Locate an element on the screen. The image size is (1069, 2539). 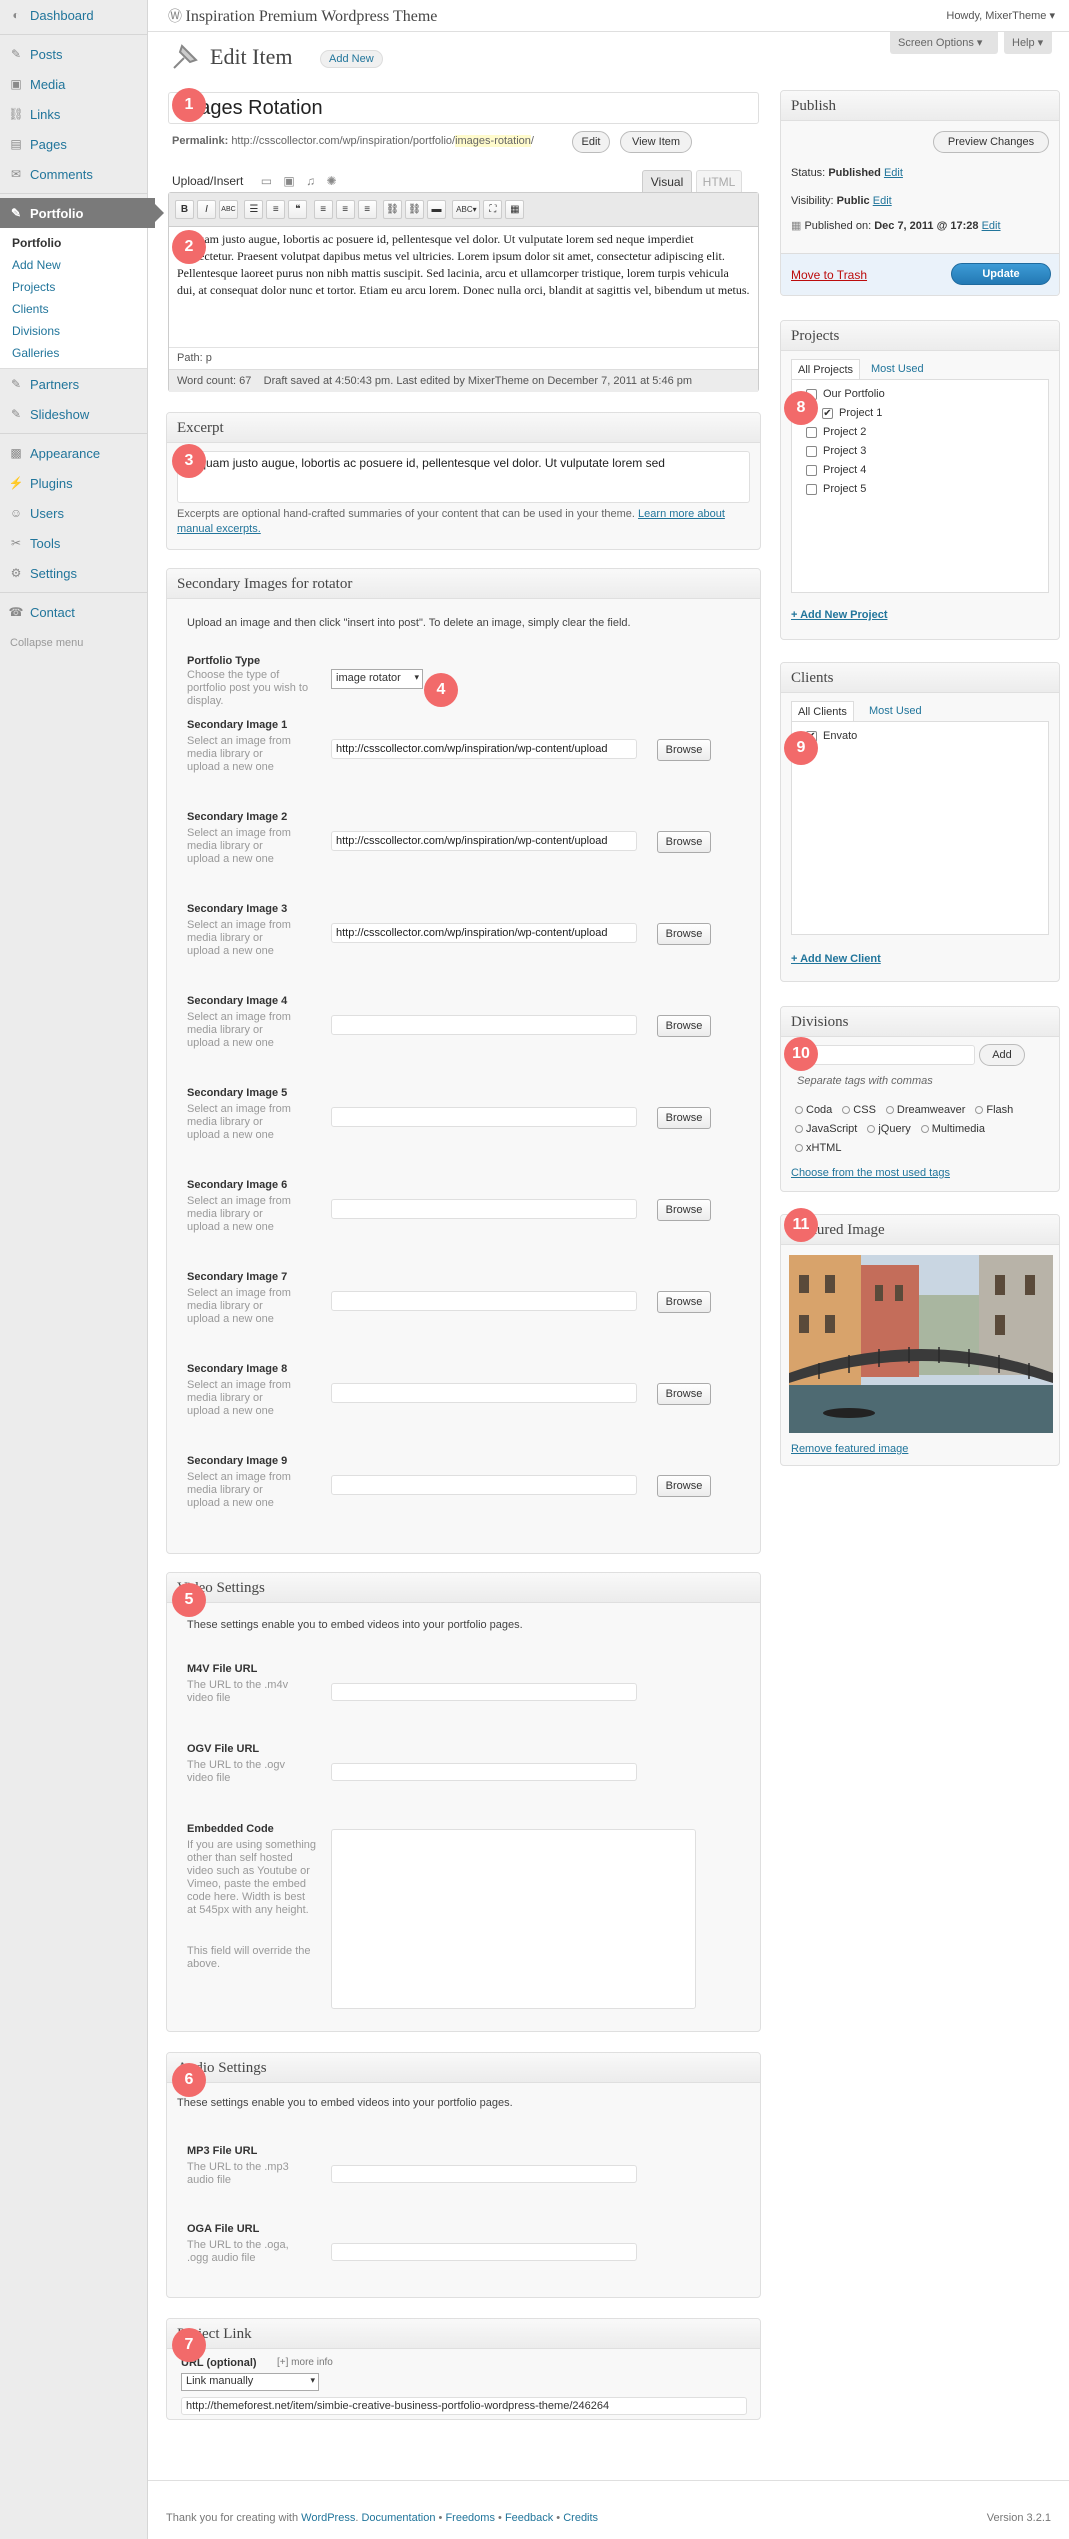
post-title-input: Images Rotation is located at coordinates (463, 108).